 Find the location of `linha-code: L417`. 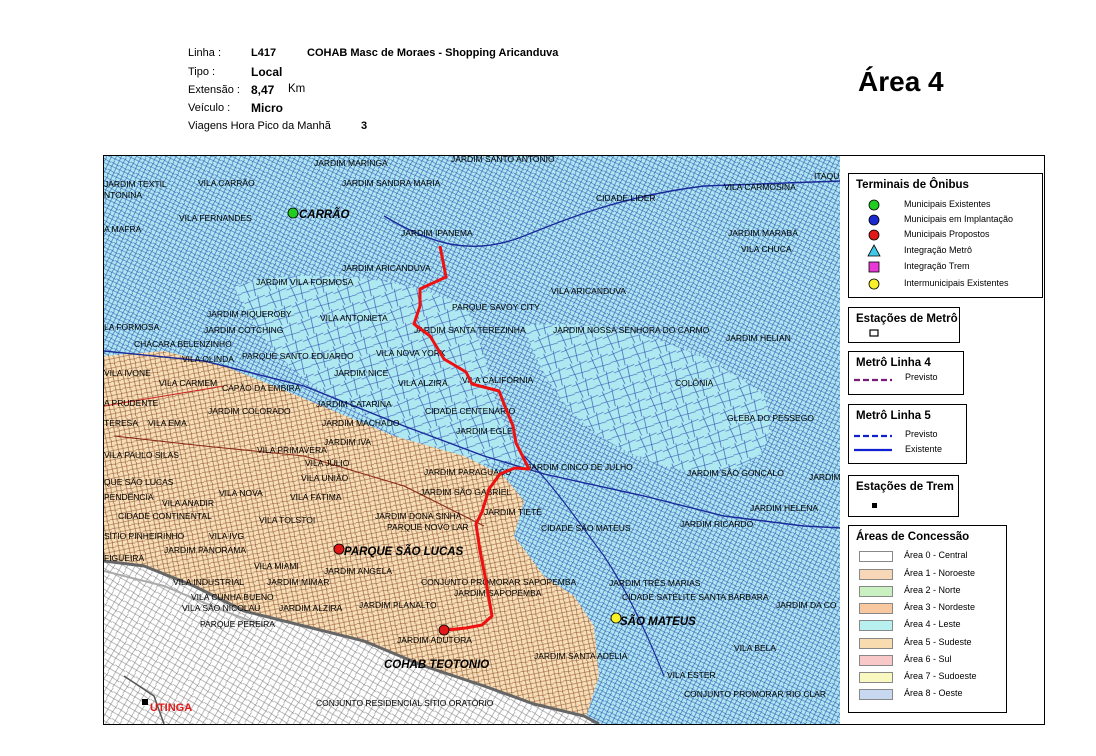

linha-code: L417 is located at coordinates (264, 53).